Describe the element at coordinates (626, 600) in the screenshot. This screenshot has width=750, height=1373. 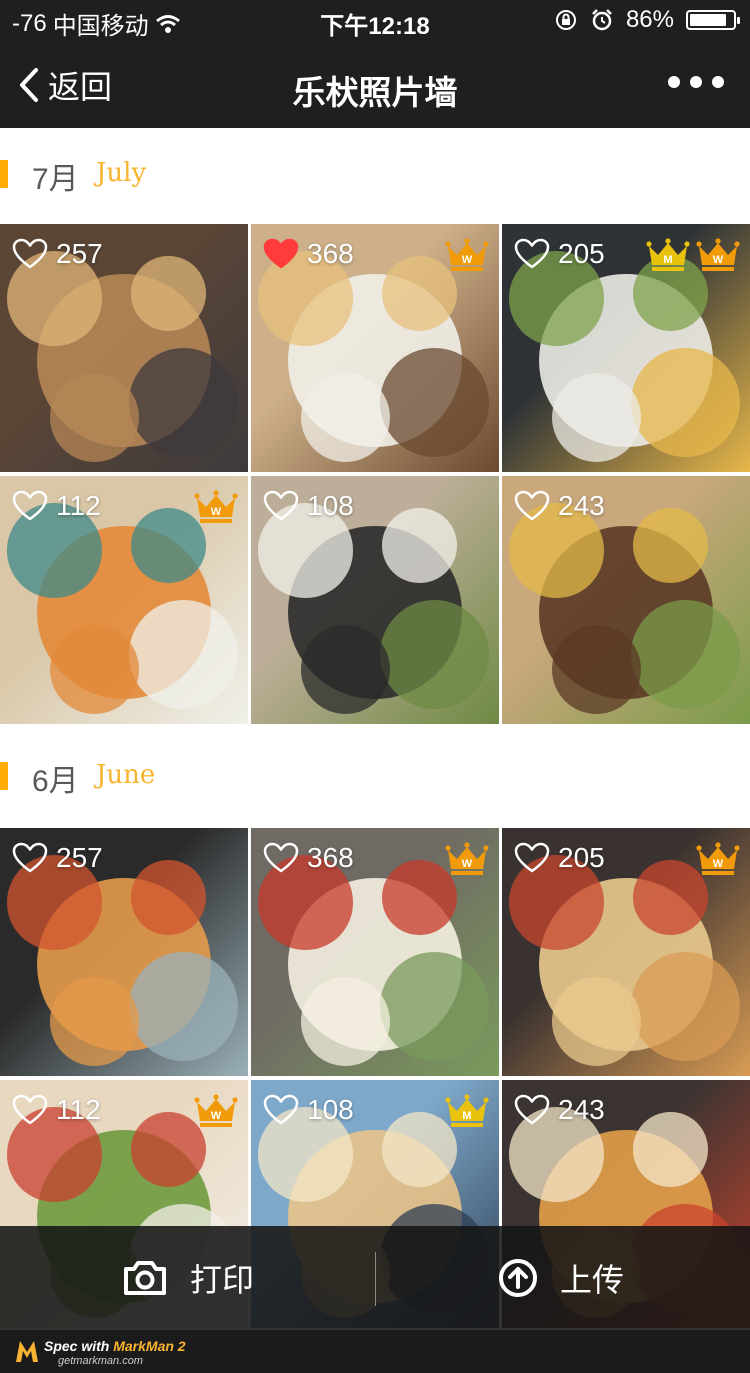
I see `photo-tile: 243` at that location.